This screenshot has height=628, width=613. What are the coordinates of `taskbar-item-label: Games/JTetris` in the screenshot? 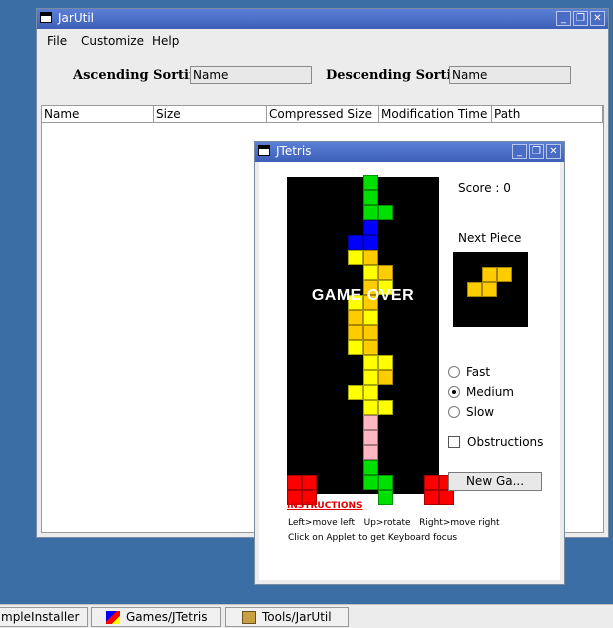 It's located at (167, 617).